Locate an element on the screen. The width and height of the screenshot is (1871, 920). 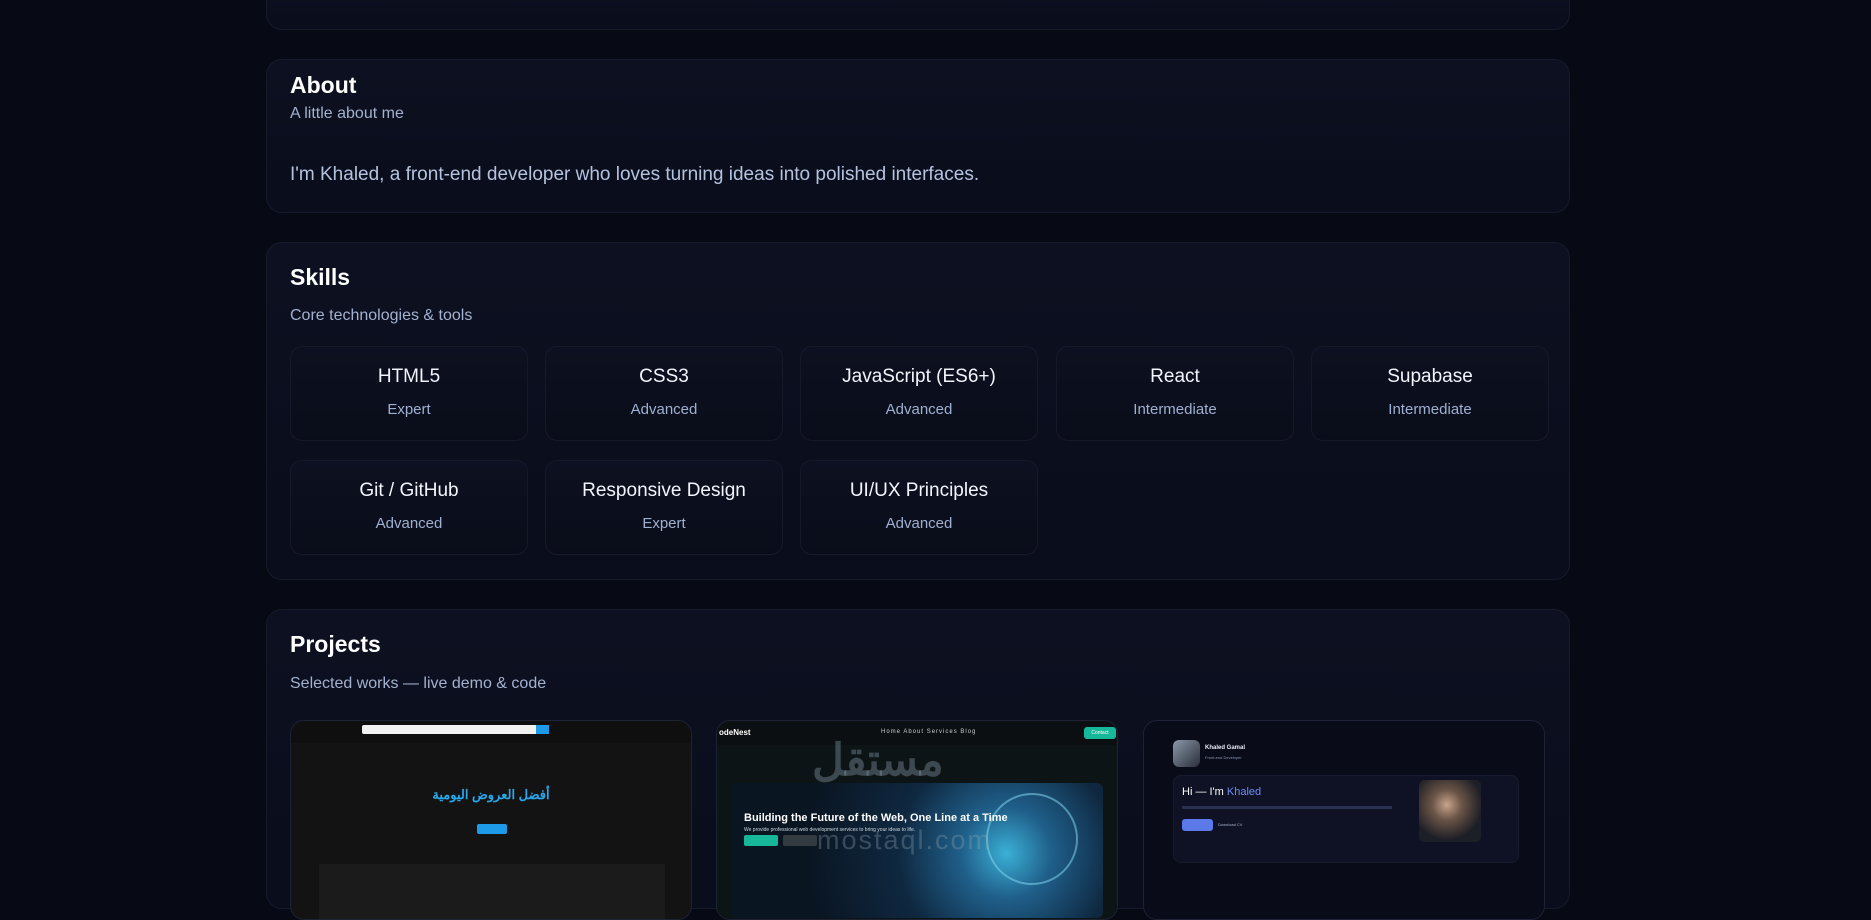
greeting-prefix: Hi — I'm is located at coordinates (1204, 792).